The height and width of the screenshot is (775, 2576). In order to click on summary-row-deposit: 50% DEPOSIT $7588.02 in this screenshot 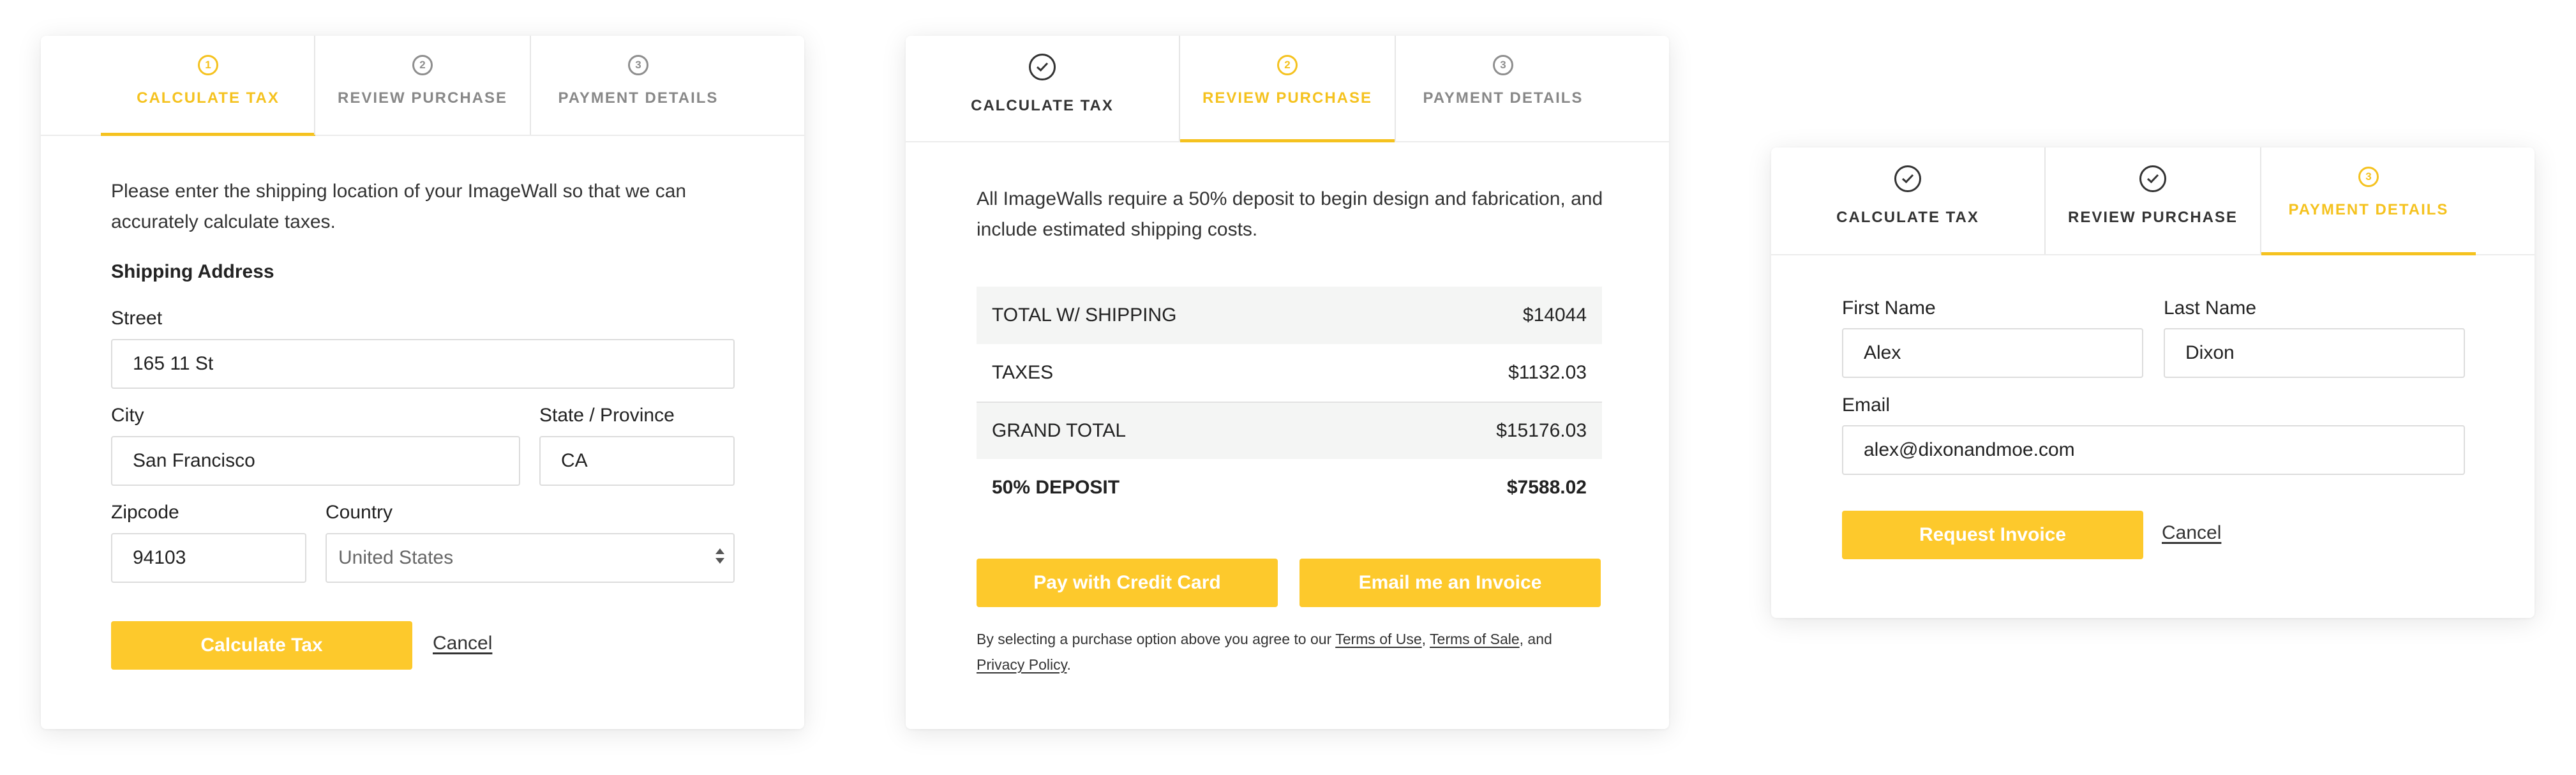, I will do `click(1289, 487)`.